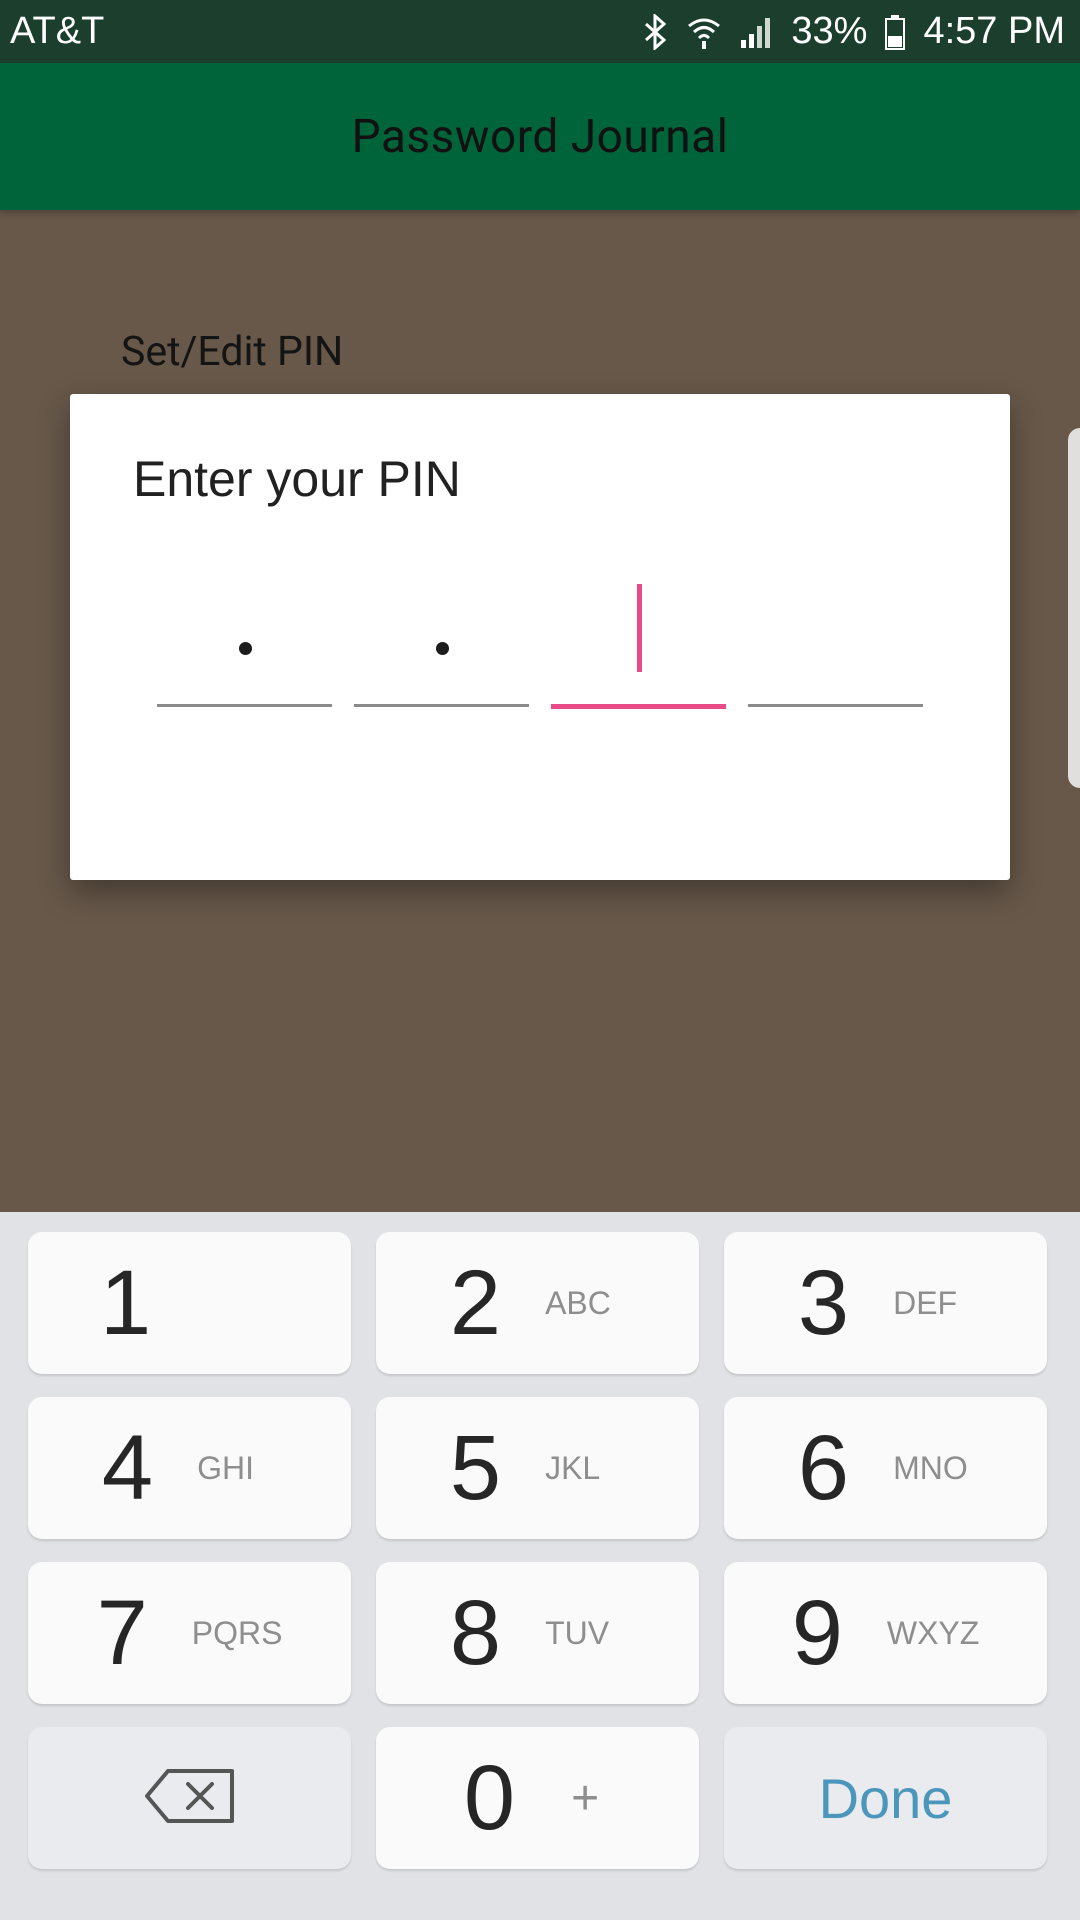 Image resolution: width=1080 pixels, height=1920 pixels. I want to click on key-letters: WXYZ, so click(933, 1632).